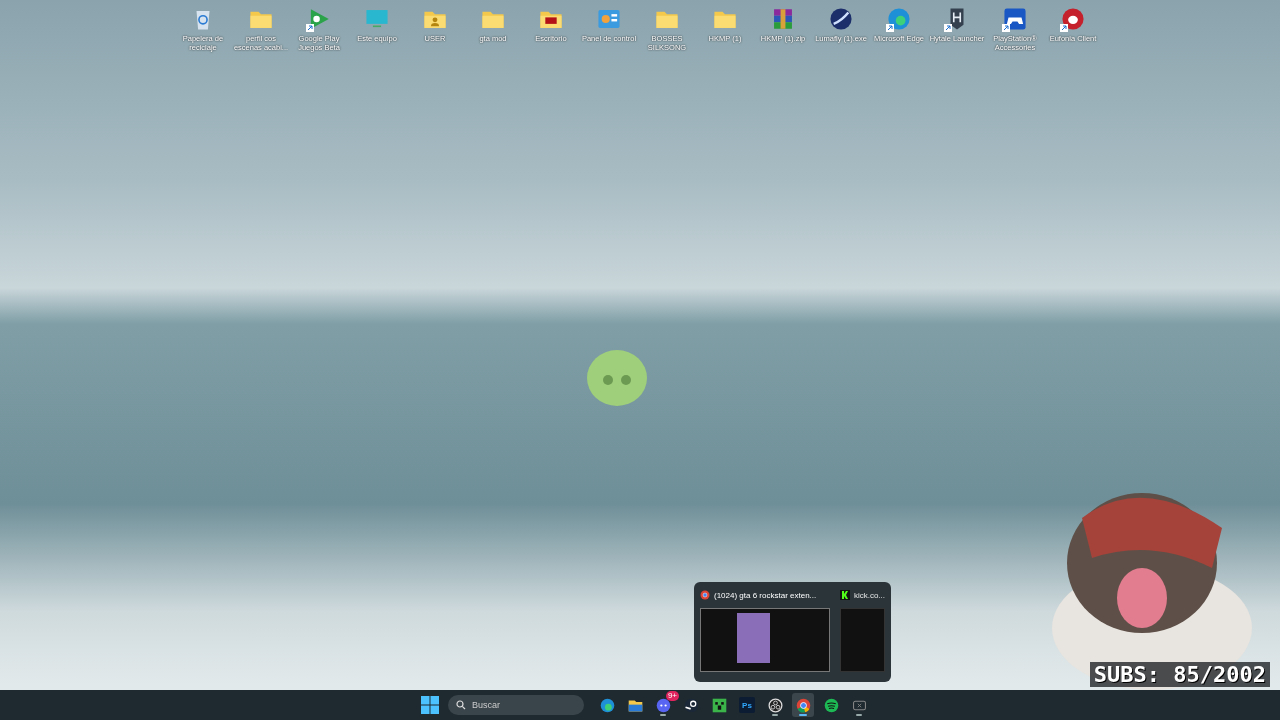  Describe the element at coordinates (1073, 19) in the screenshot. I see `bug-icon` at that location.